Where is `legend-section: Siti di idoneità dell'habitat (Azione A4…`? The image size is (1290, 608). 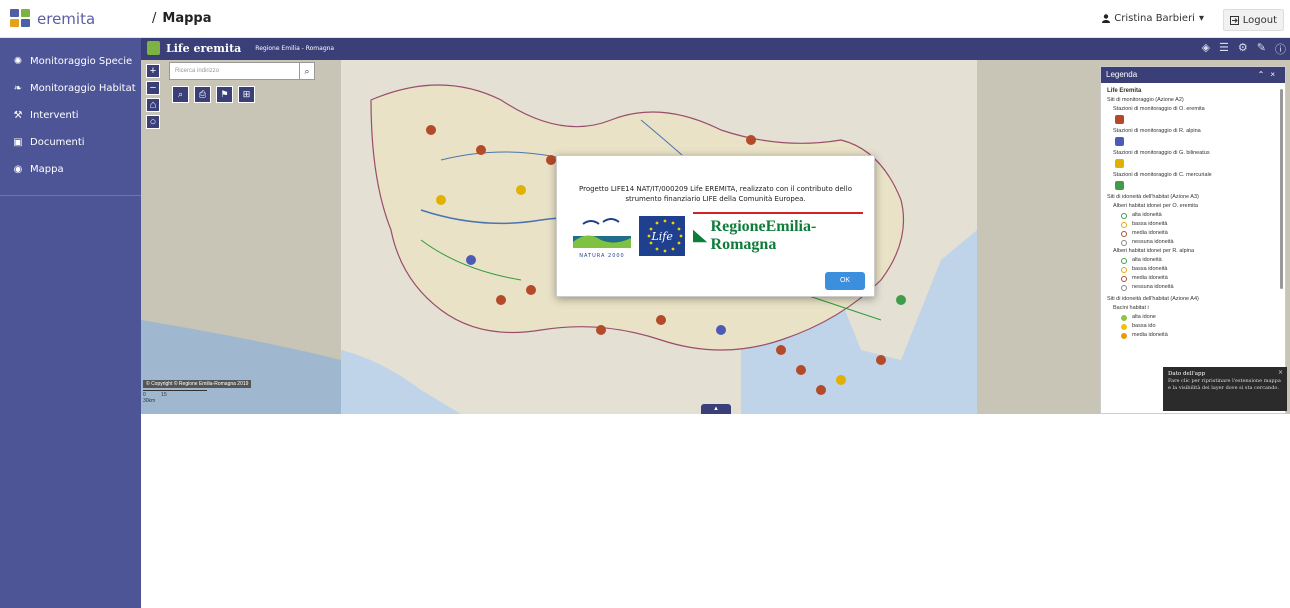 legend-section: Siti di idoneità dell'habitat (Azione A4… is located at coordinates (1153, 299).